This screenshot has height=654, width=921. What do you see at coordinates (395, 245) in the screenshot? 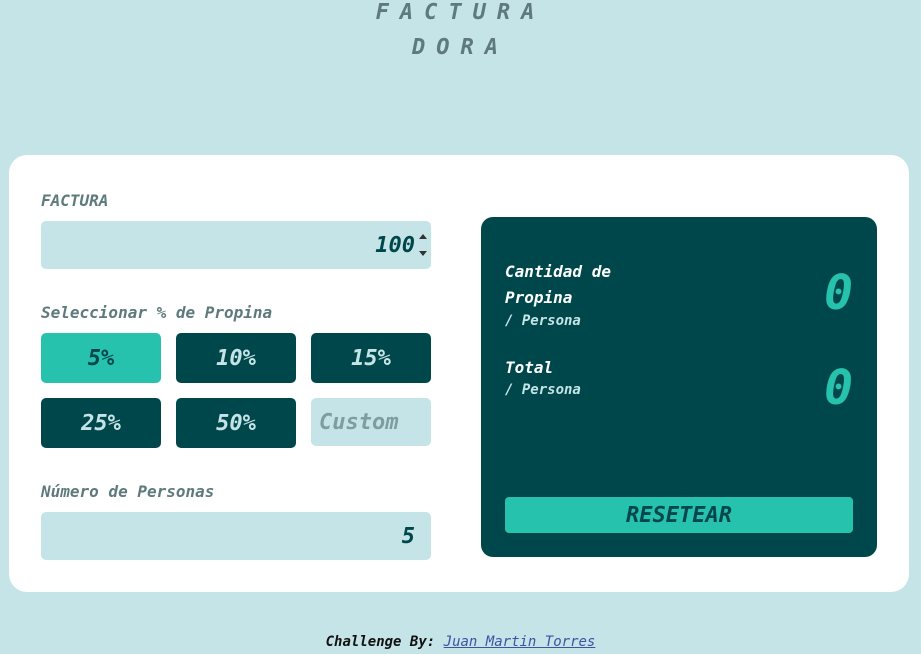
I see `bill-value: 100` at bounding box center [395, 245].